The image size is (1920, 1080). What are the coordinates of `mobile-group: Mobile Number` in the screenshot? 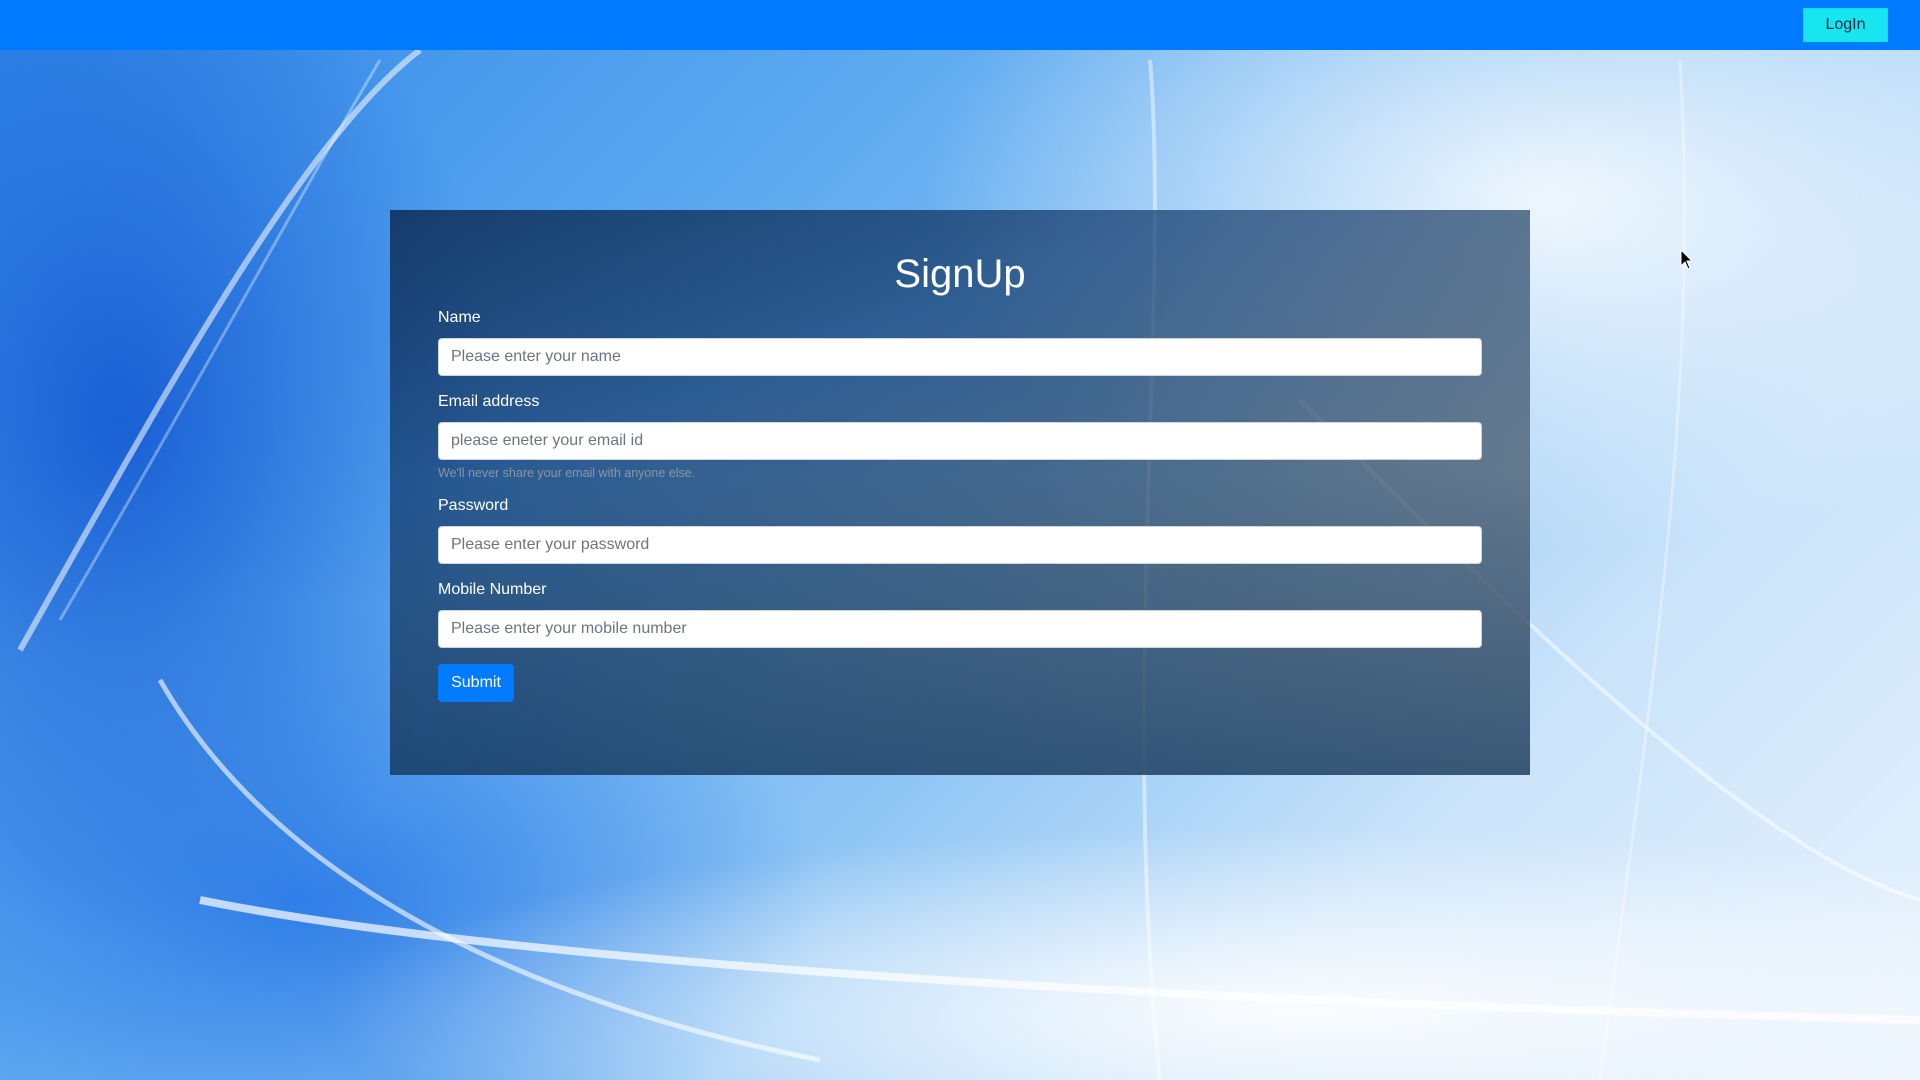 It's located at (960, 614).